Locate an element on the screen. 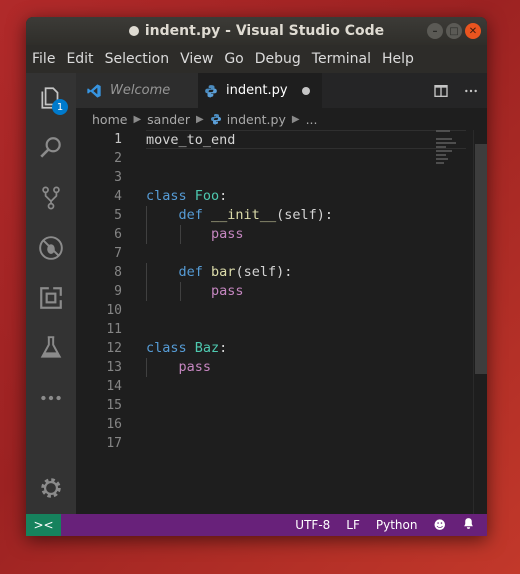  line-ending-indicator: LF is located at coordinates (353, 525).